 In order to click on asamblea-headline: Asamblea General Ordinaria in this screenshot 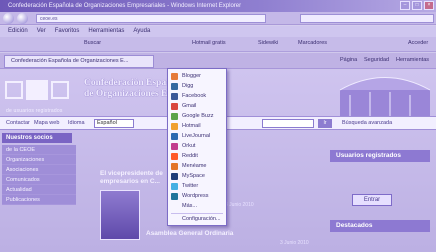, I will do `click(189, 233)`.